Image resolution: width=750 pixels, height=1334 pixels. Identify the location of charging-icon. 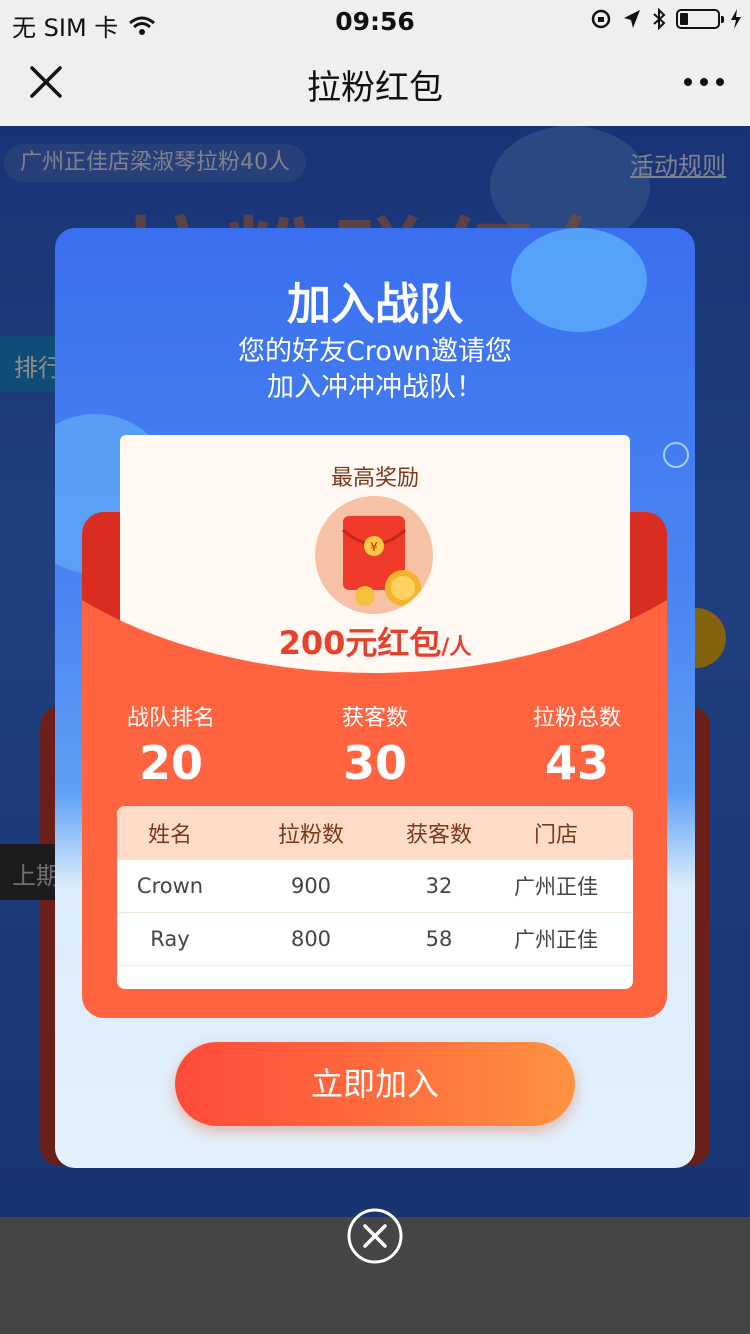
(736, 19).